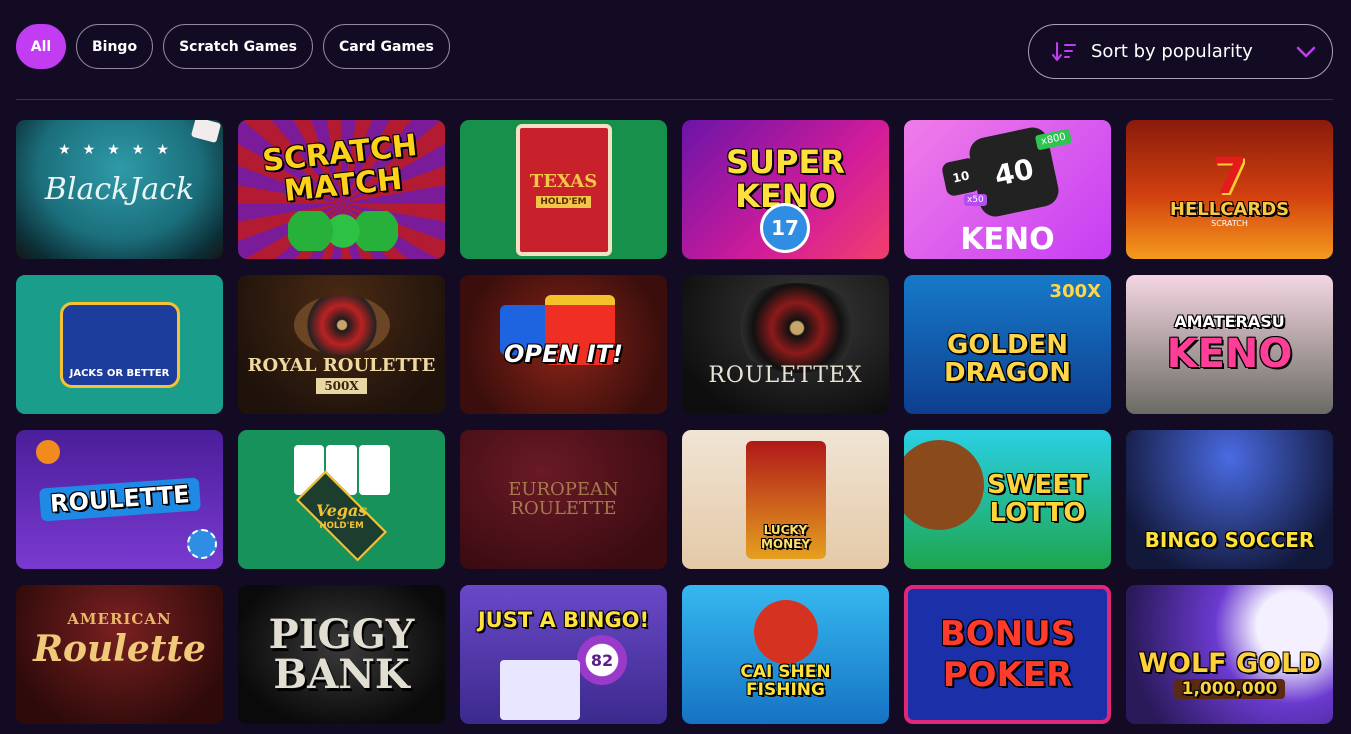  What do you see at coordinates (206, 132) in the screenshot?
I see `card-decoration` at bounding box center [206, 132].